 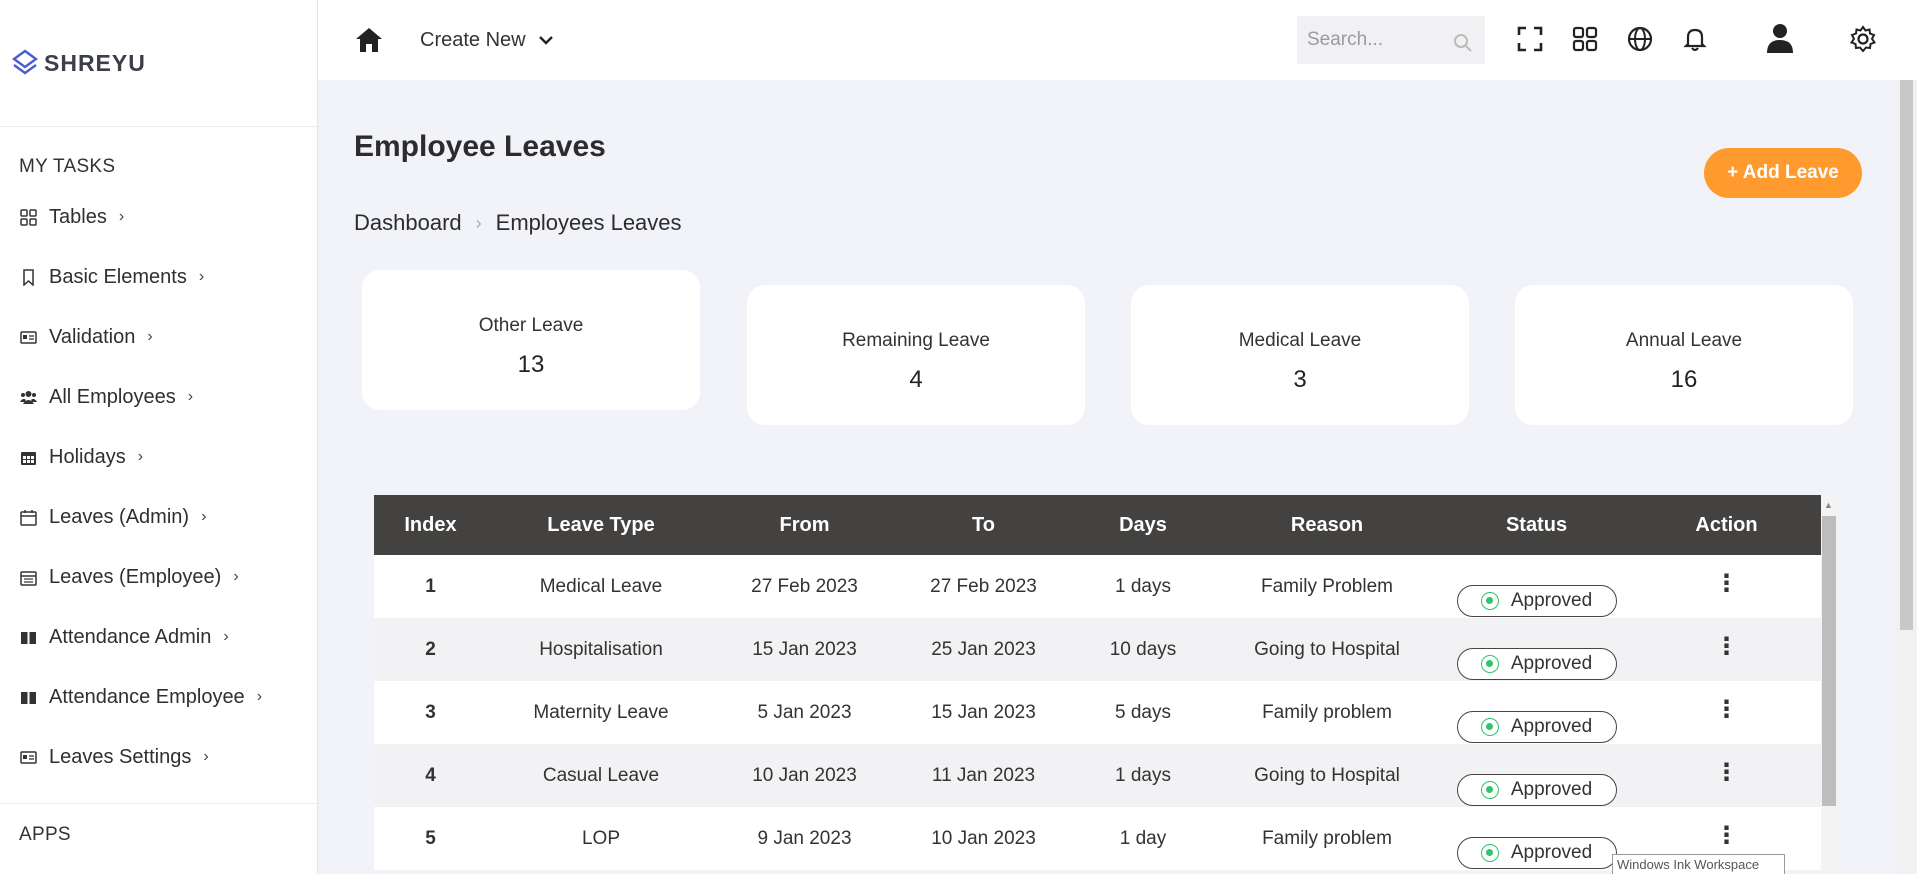 What do you see at coordinates (158, 457) in the screenshot?
I see `sidebar-item-holidays: Holidays ›` at bounding box center [158, 457].